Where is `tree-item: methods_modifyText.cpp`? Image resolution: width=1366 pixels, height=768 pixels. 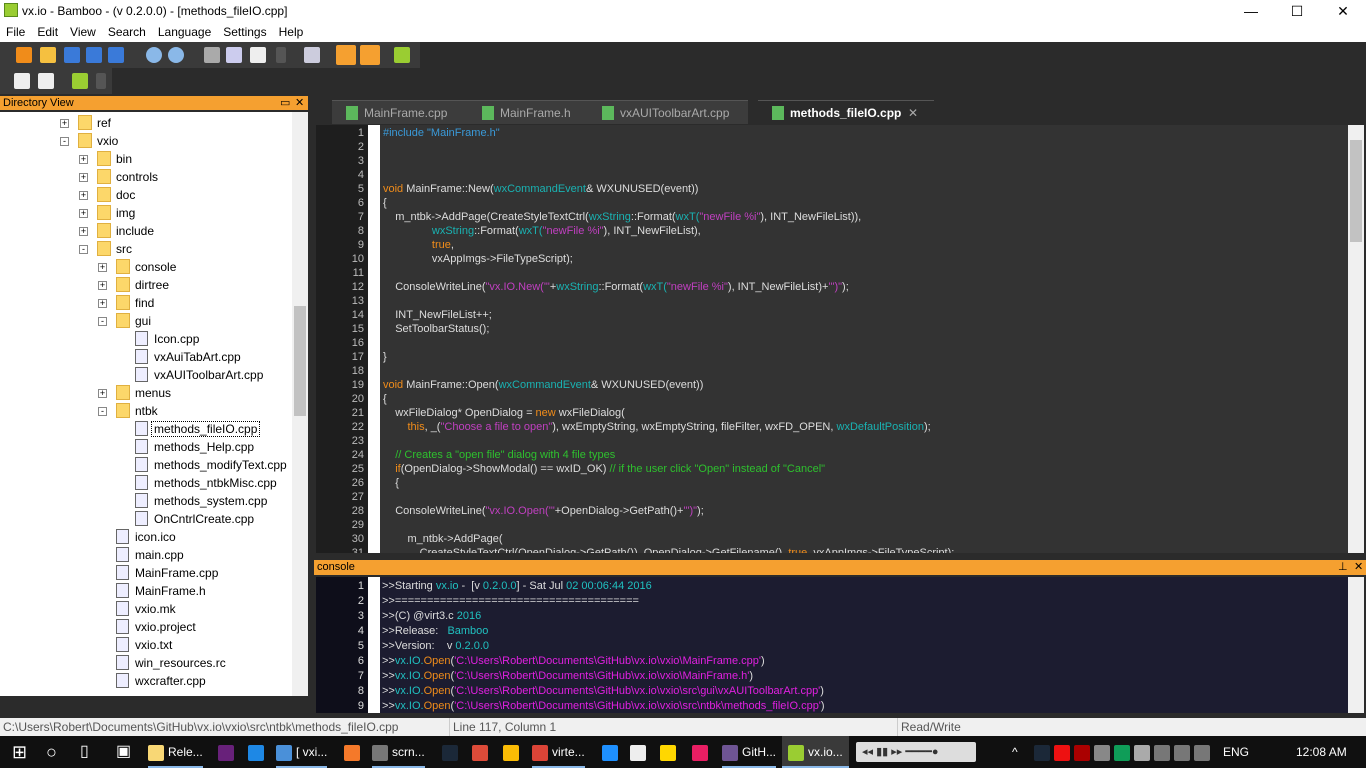
tree-item: methods_modifyText.cpp is located at coordinates (146, 465).